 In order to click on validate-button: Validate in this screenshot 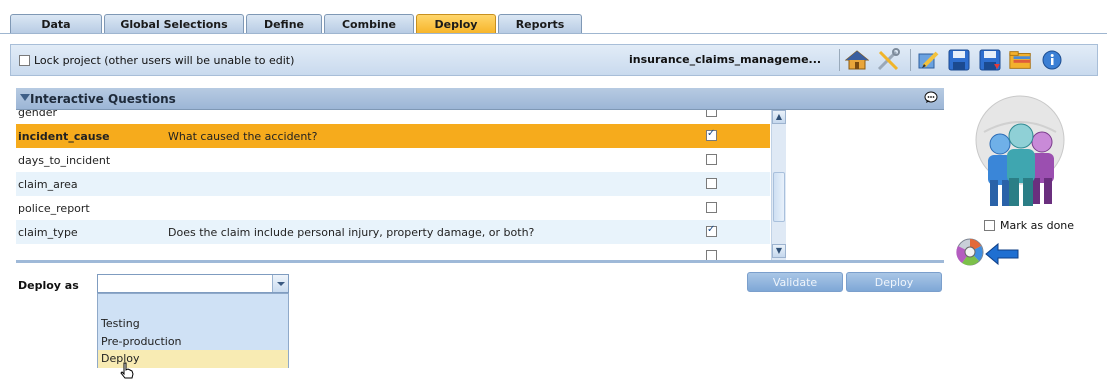, I will do `click(795, 282)`.